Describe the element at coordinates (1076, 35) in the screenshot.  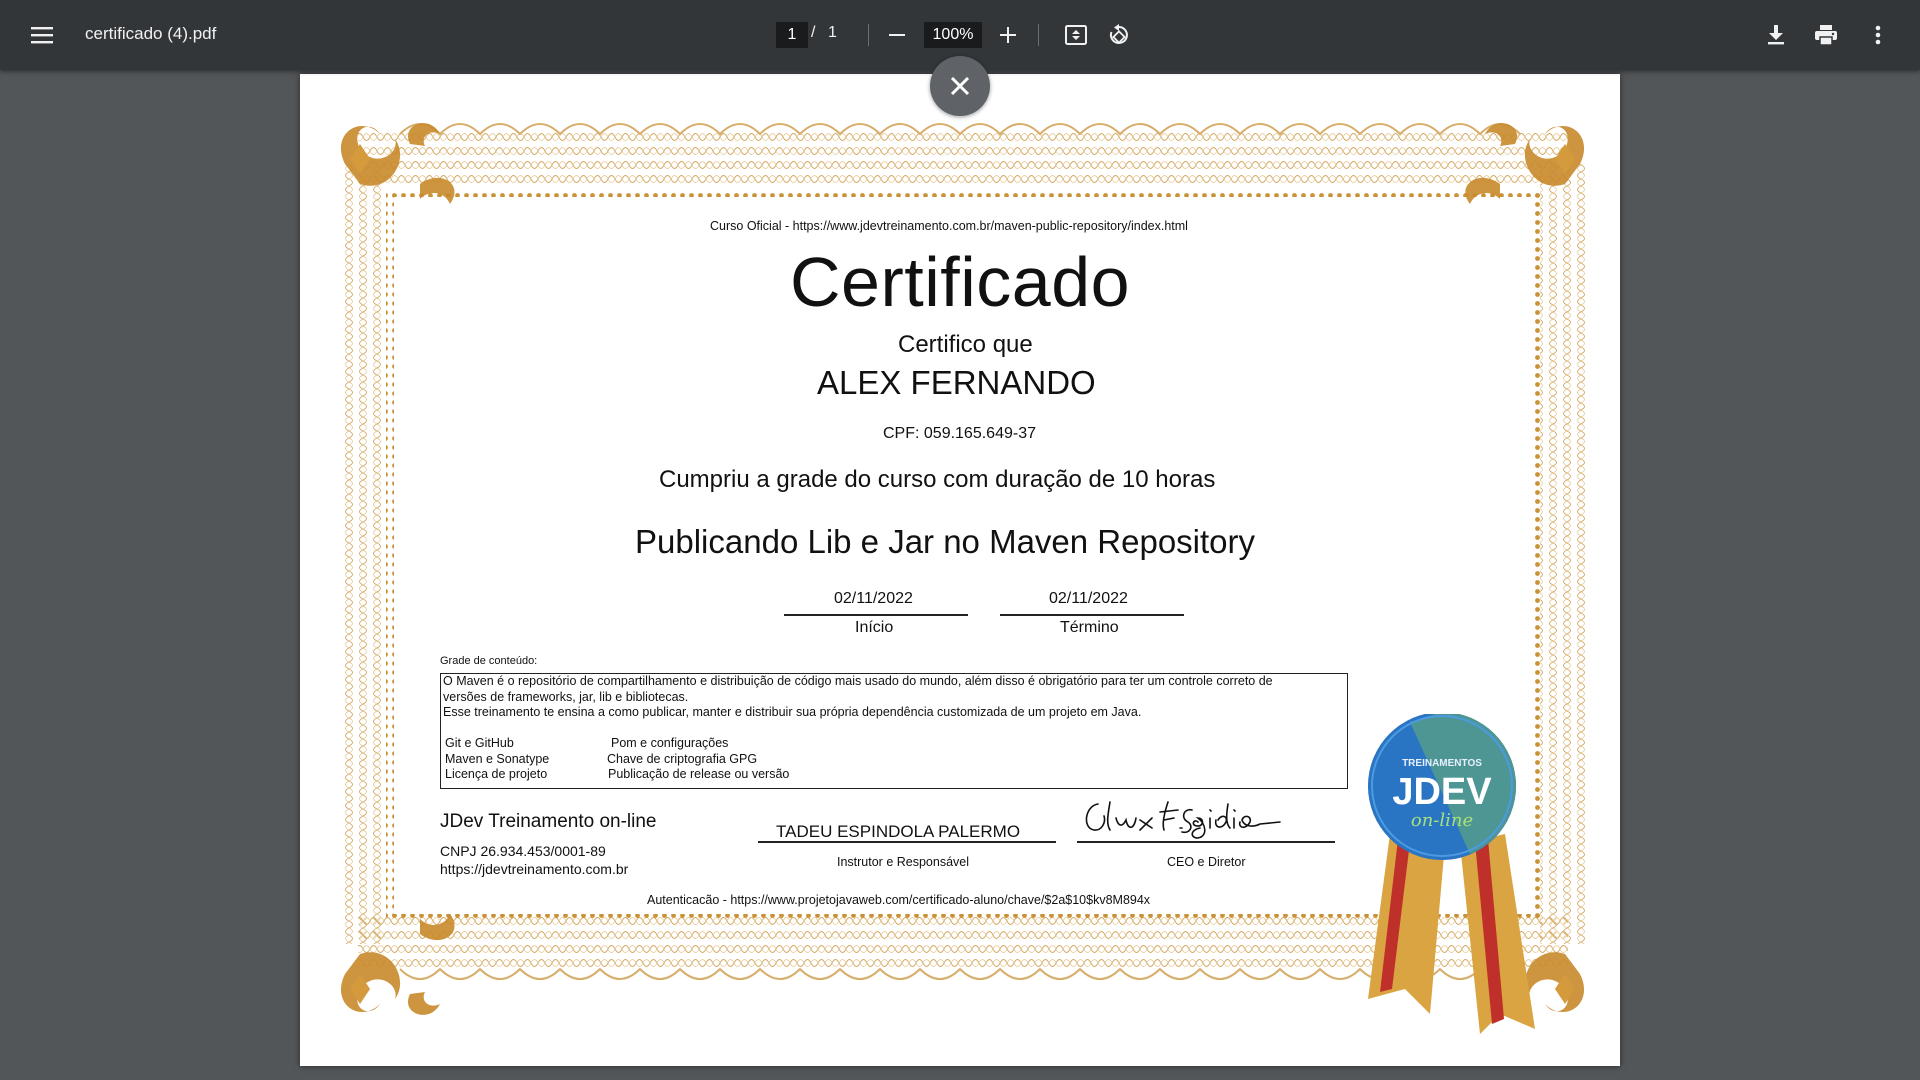
I see `fit-page-icon` at that location.